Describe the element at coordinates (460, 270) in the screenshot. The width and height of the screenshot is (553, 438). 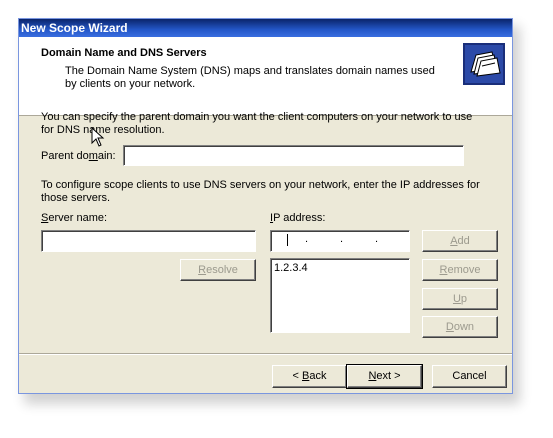
I see `remove-button: Remove` at that location.